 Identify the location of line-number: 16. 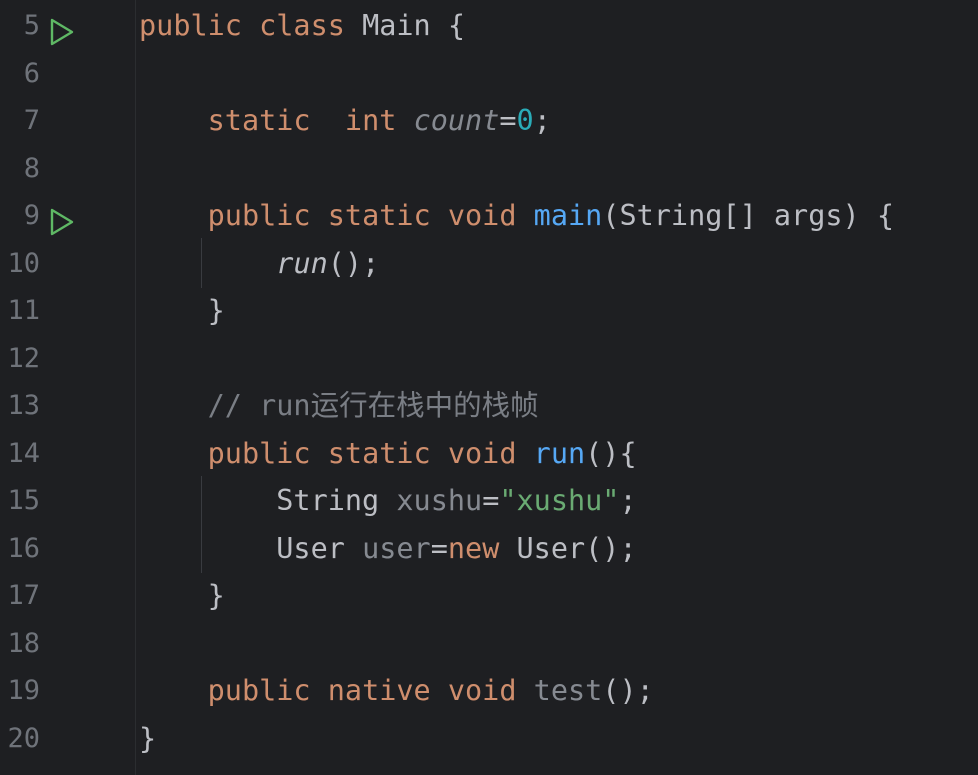
(20, 549).